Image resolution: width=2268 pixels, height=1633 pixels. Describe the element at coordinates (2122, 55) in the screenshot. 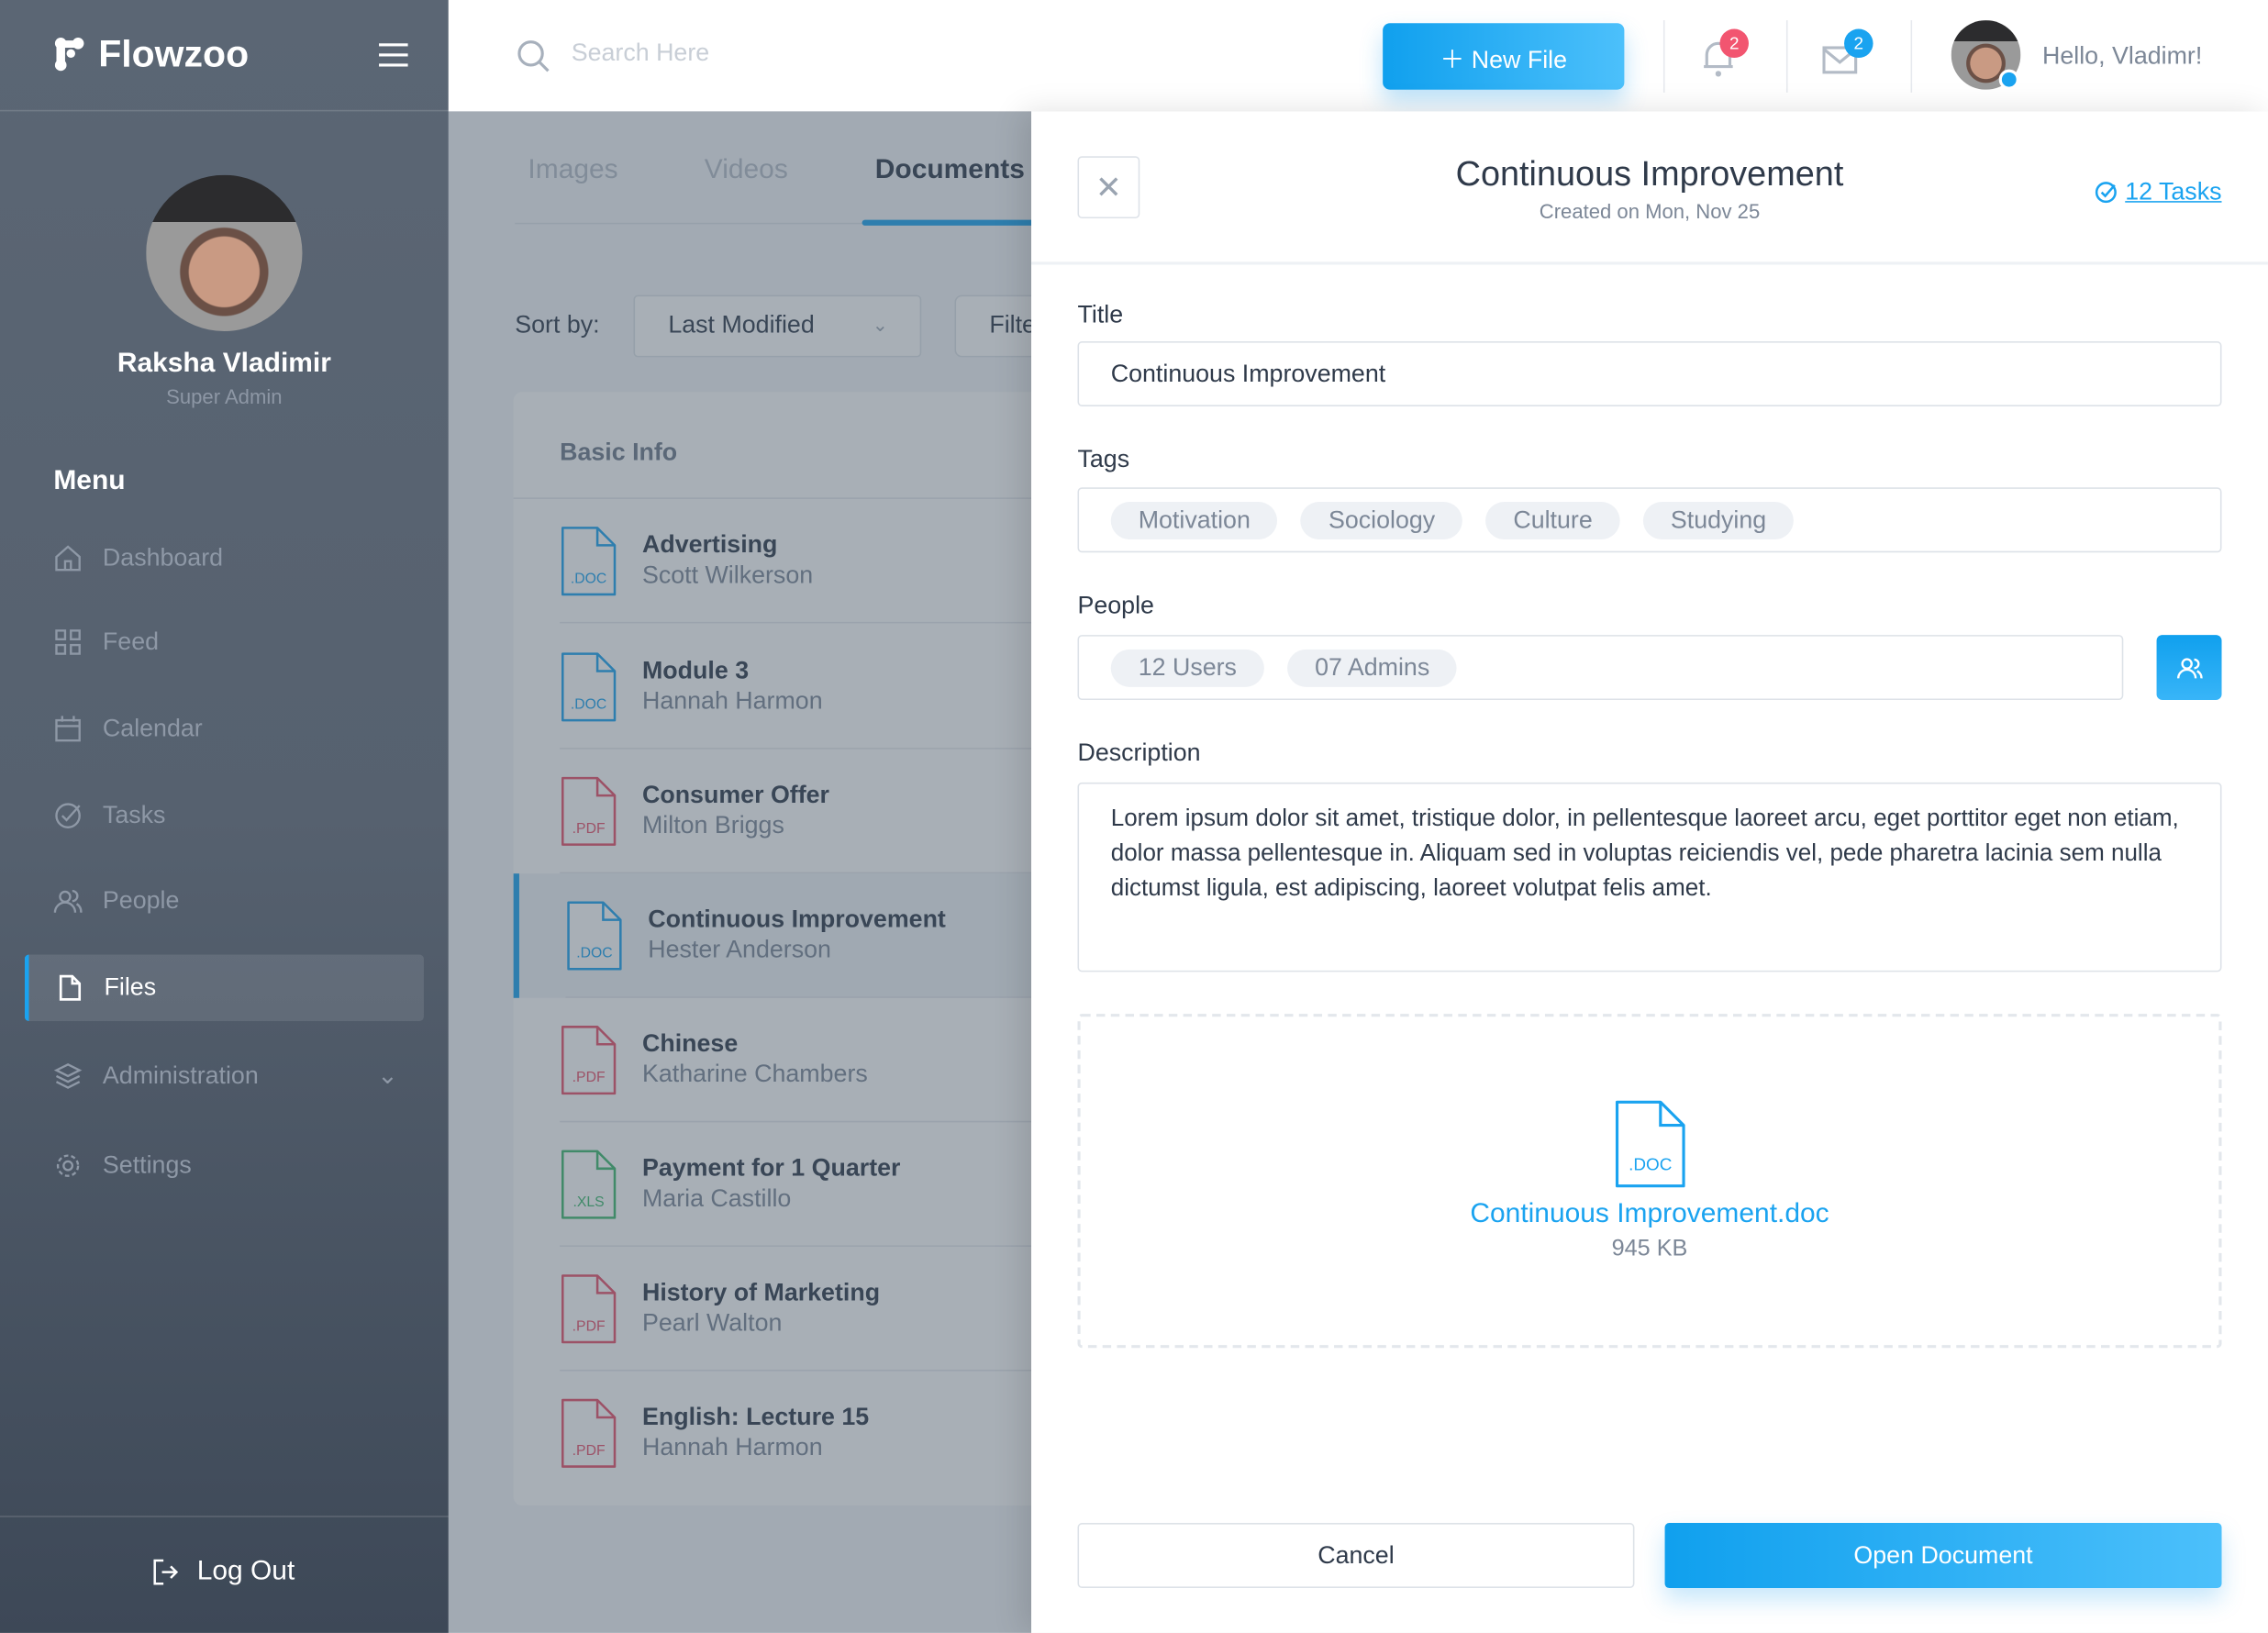

I see `greeting: Hello, Vladimr!` at that location.